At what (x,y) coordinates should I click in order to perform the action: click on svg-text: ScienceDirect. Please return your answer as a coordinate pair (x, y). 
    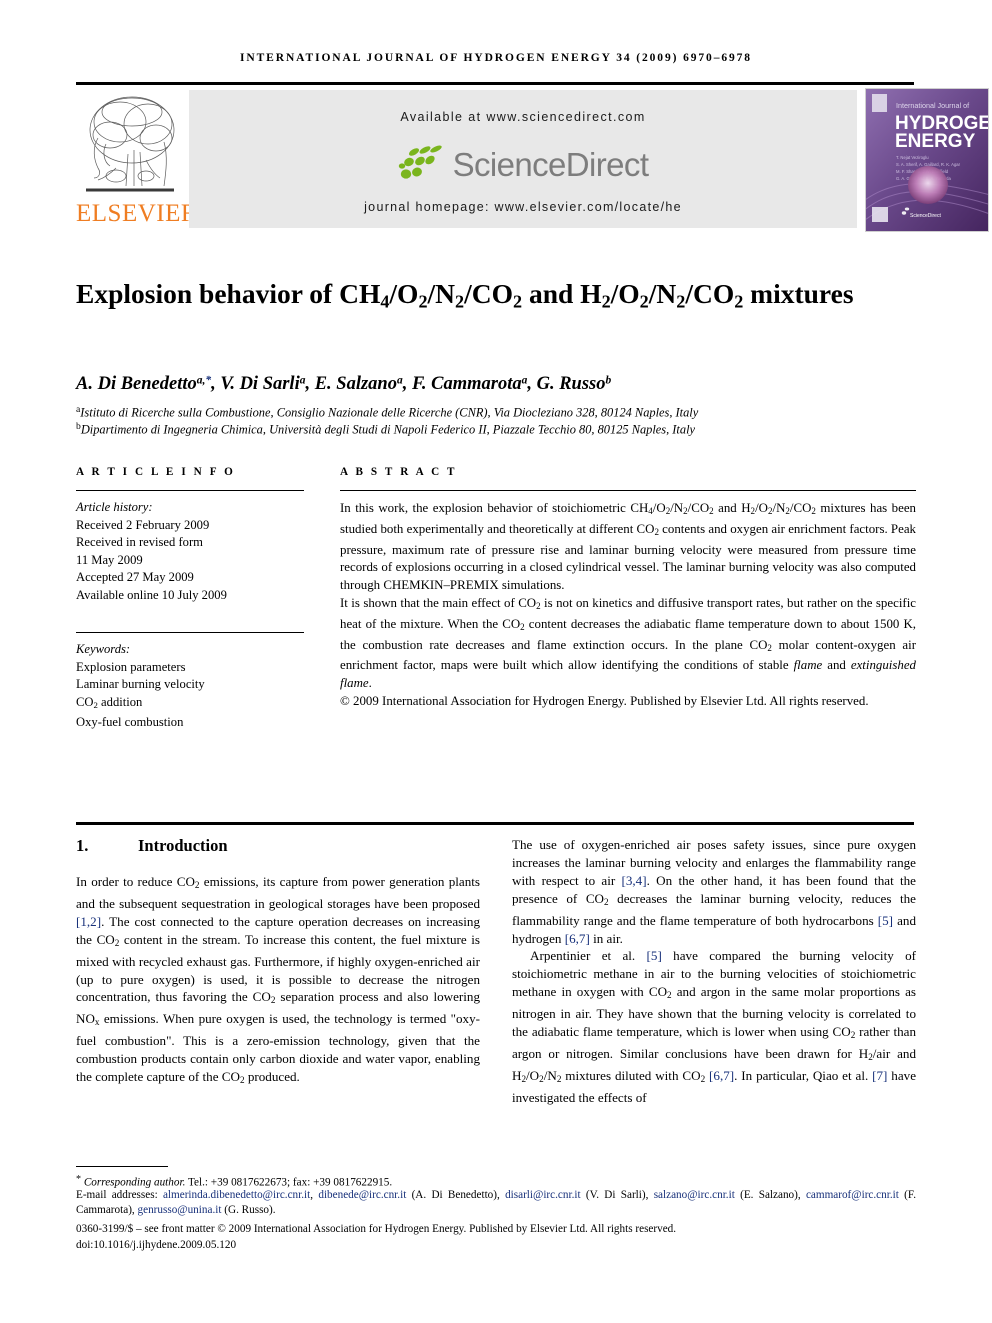
    Looking at the image, I should click on (925, 216).